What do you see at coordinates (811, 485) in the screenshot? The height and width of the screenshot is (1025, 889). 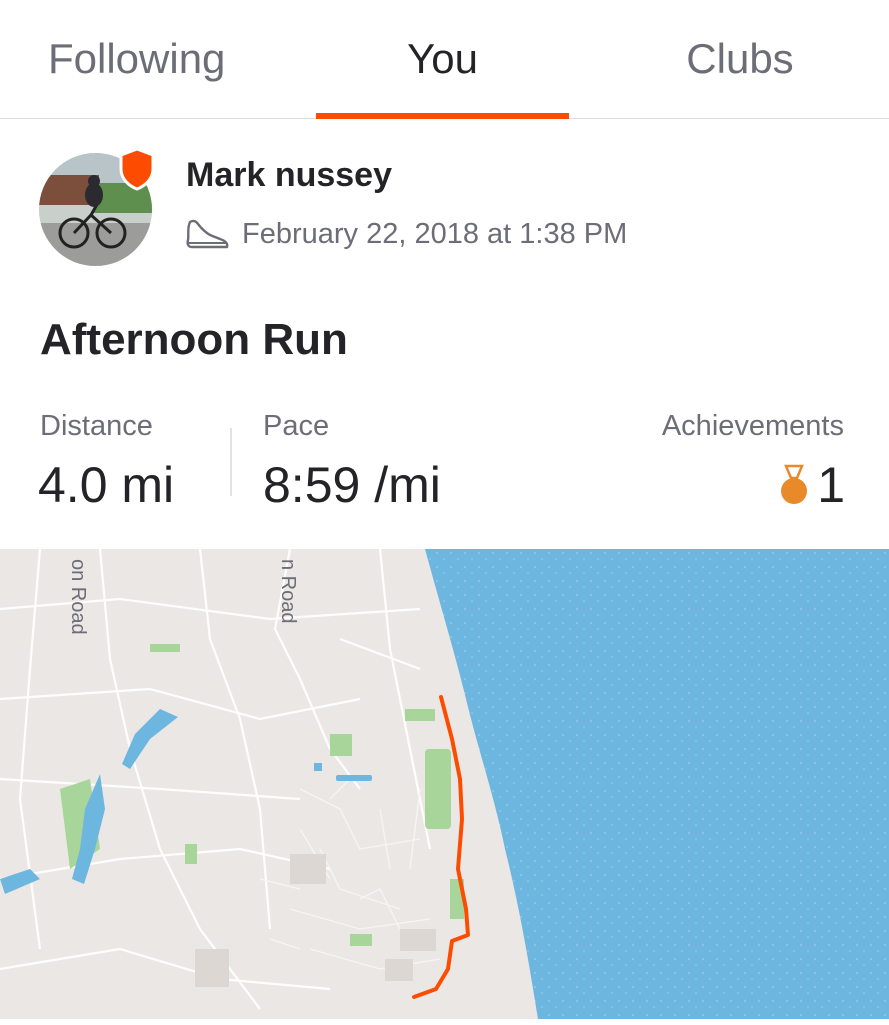 I see `achievements-value: 1` at bounding box center [811, 485].